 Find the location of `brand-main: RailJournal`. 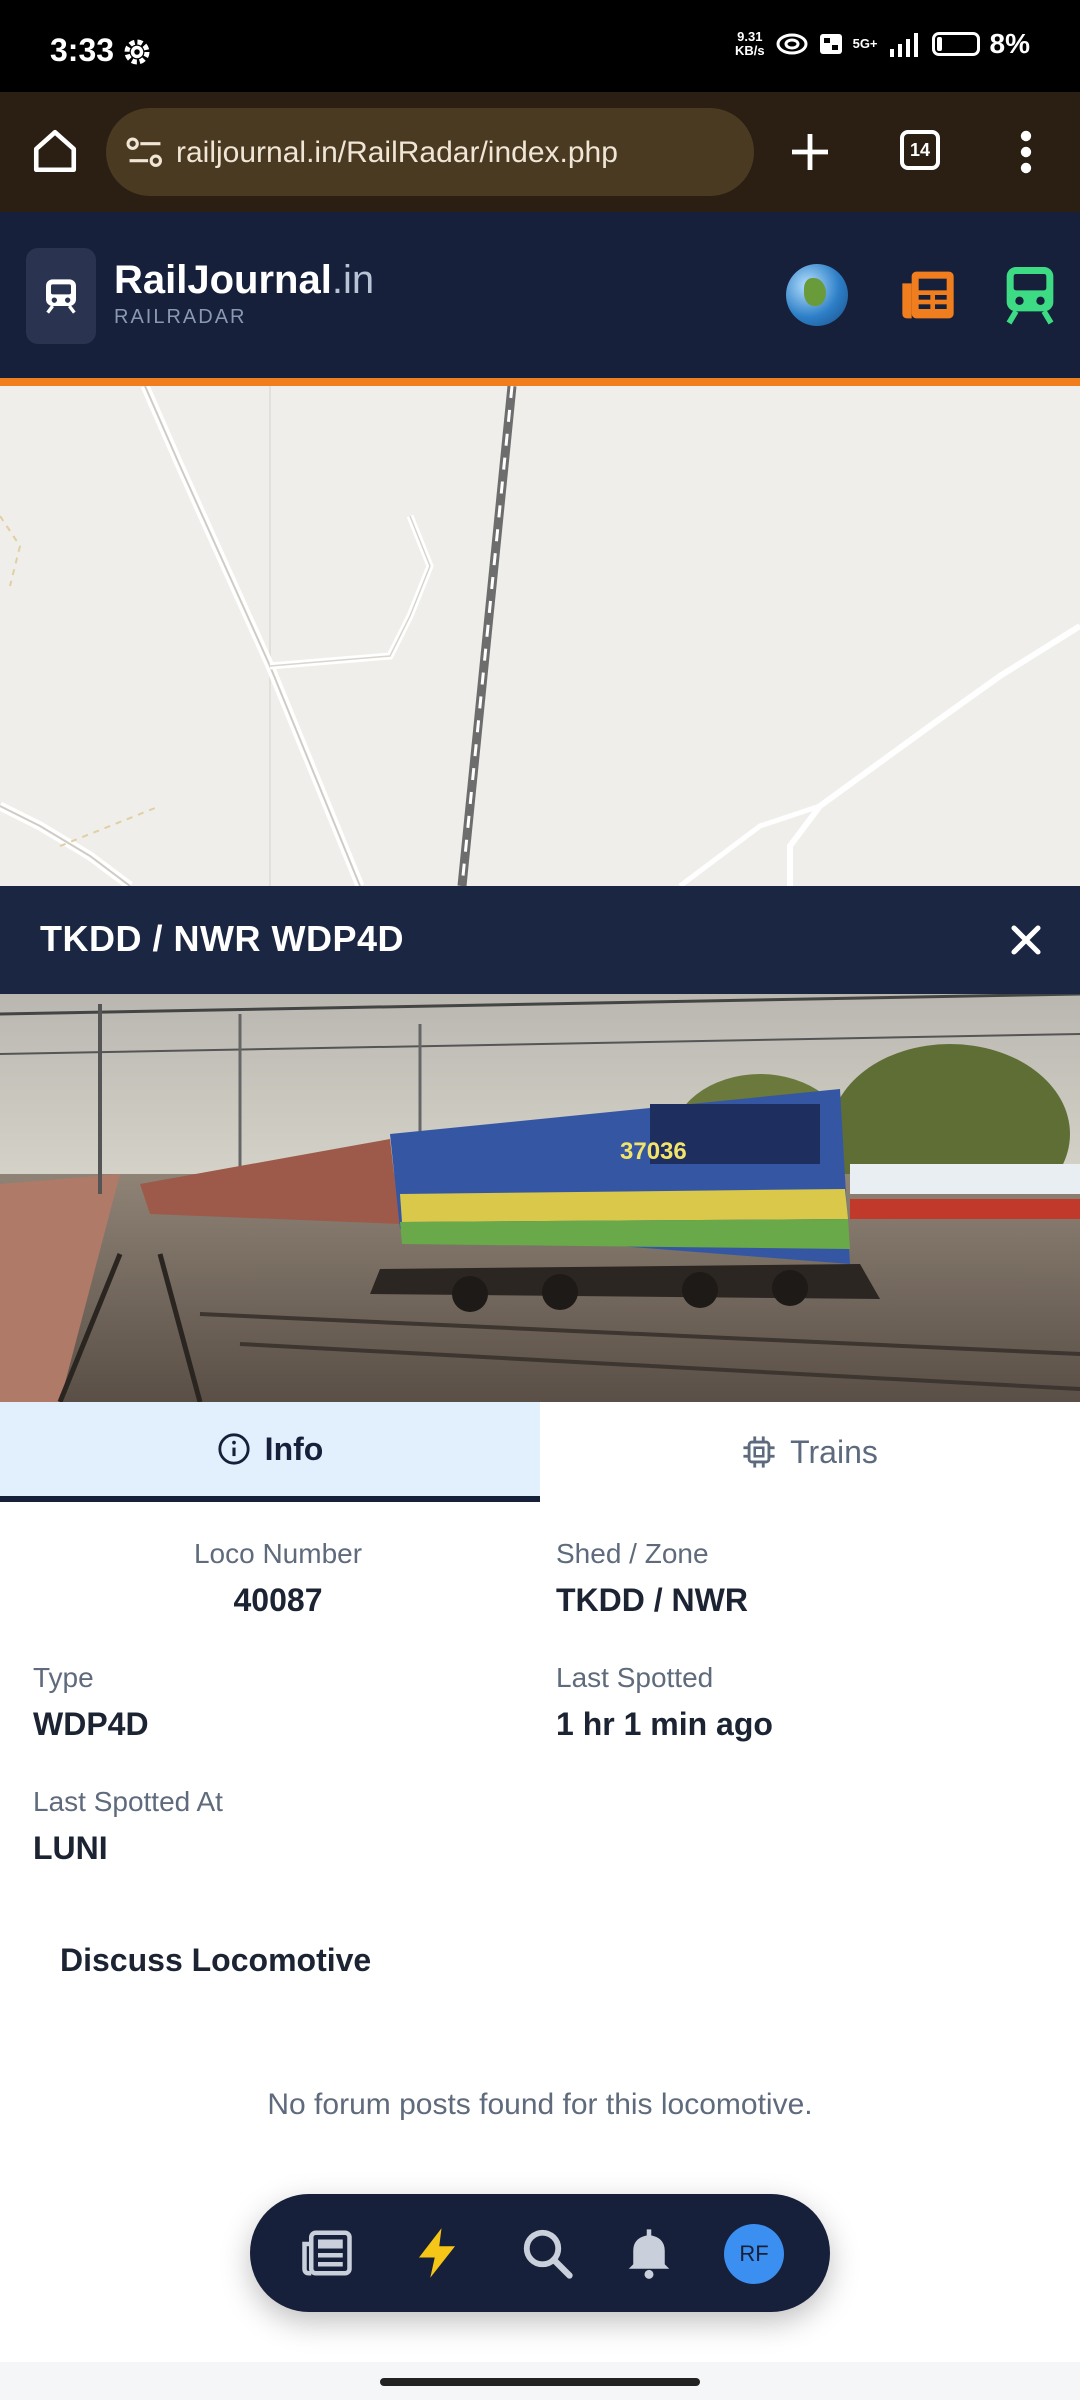

brand-main: RailJournal is located at coordinates (223, 280).